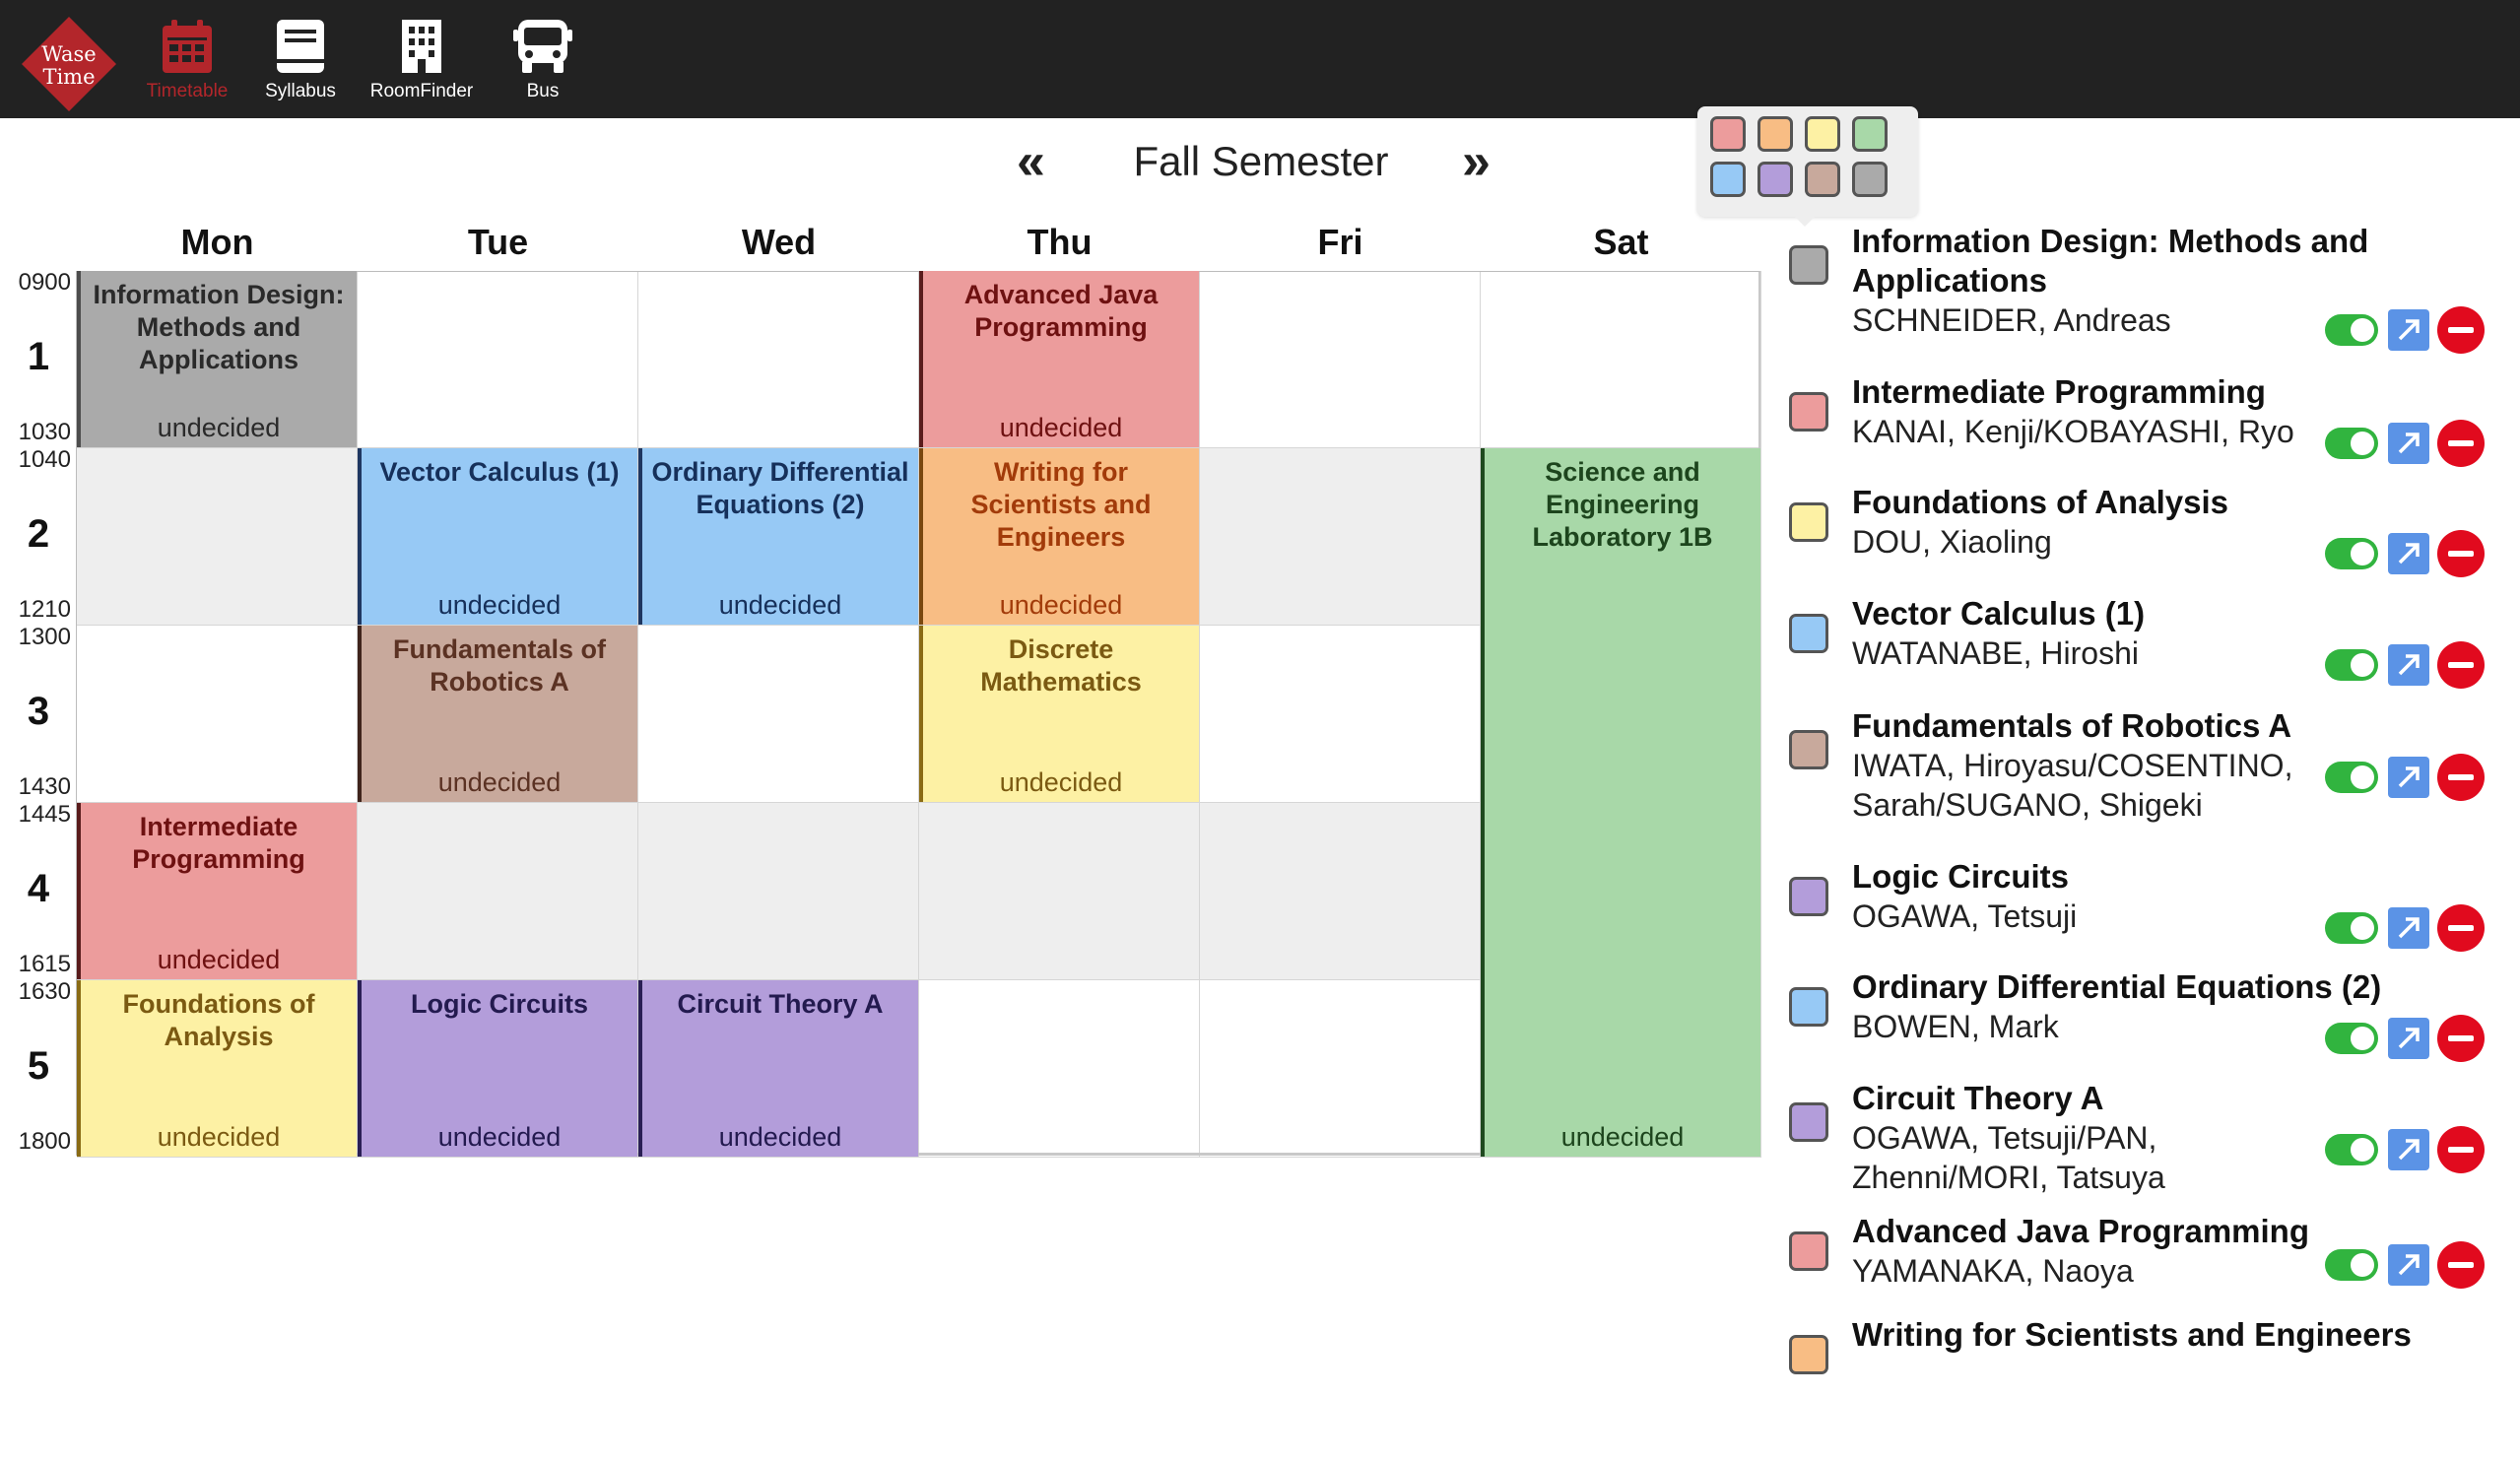 The image size is (2520, 1463). Describe the element at coordinates (300, 47) in the screenshot. I see `book-icon` at that location.